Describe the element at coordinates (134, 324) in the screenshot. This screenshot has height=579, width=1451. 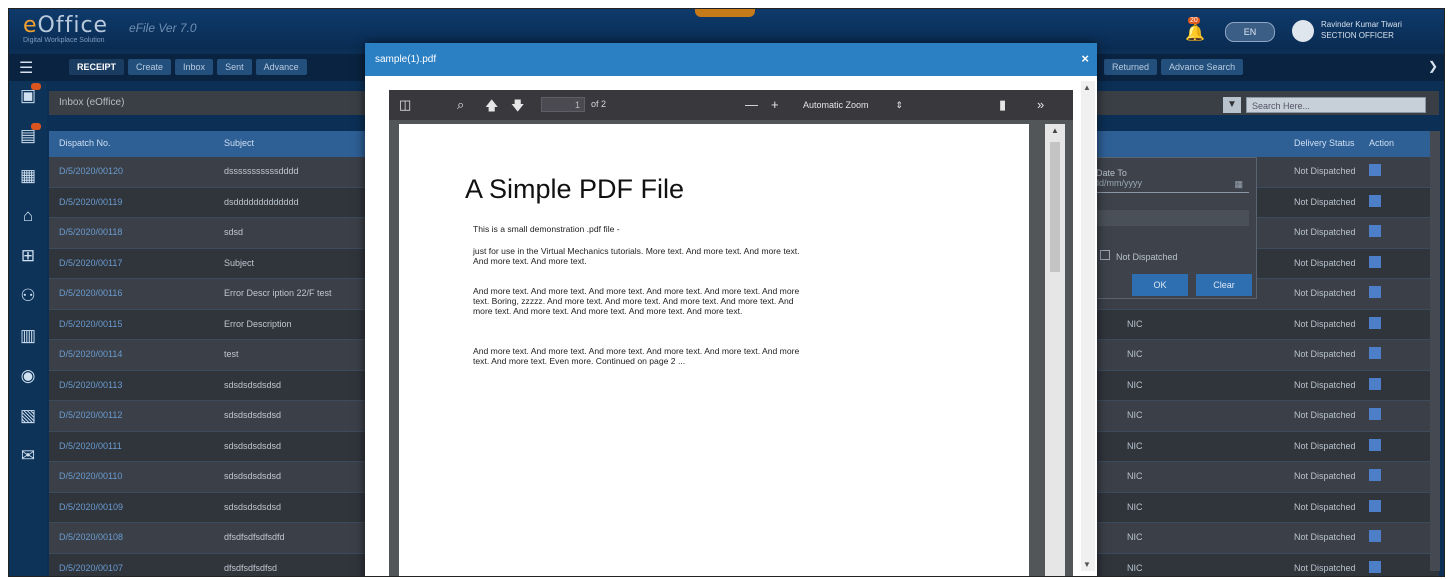
I see `dispatch-link: D/5/2020/00115` at that location.